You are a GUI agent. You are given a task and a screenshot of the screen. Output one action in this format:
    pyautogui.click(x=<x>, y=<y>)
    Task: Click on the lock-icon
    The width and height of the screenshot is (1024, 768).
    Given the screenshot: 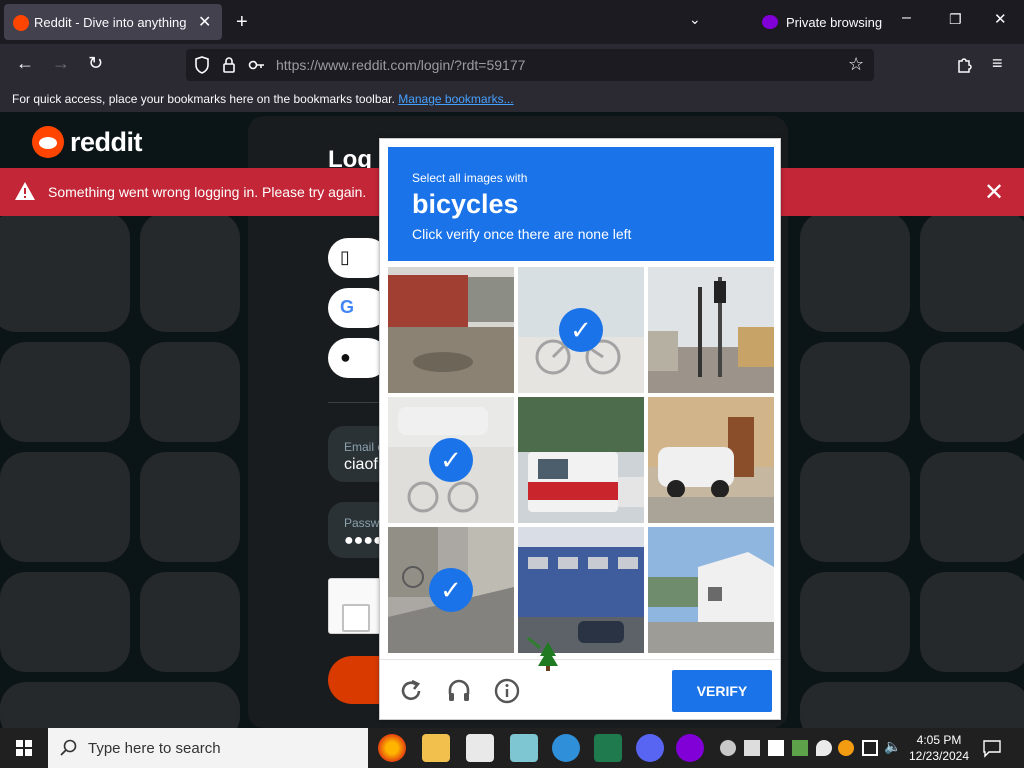 What is the action you would take?
    pyautogui.click(x=229, y=65)
    